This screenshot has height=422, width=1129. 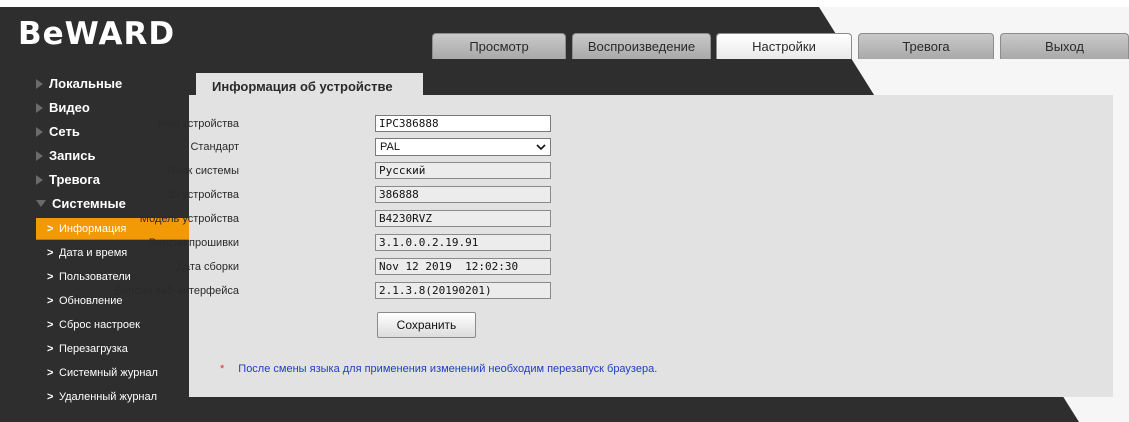 What do you see at coordinates (64, 131) in the screenshot?
I see `sidebar-item-label: Сеть` at bounding box center [64, 131].